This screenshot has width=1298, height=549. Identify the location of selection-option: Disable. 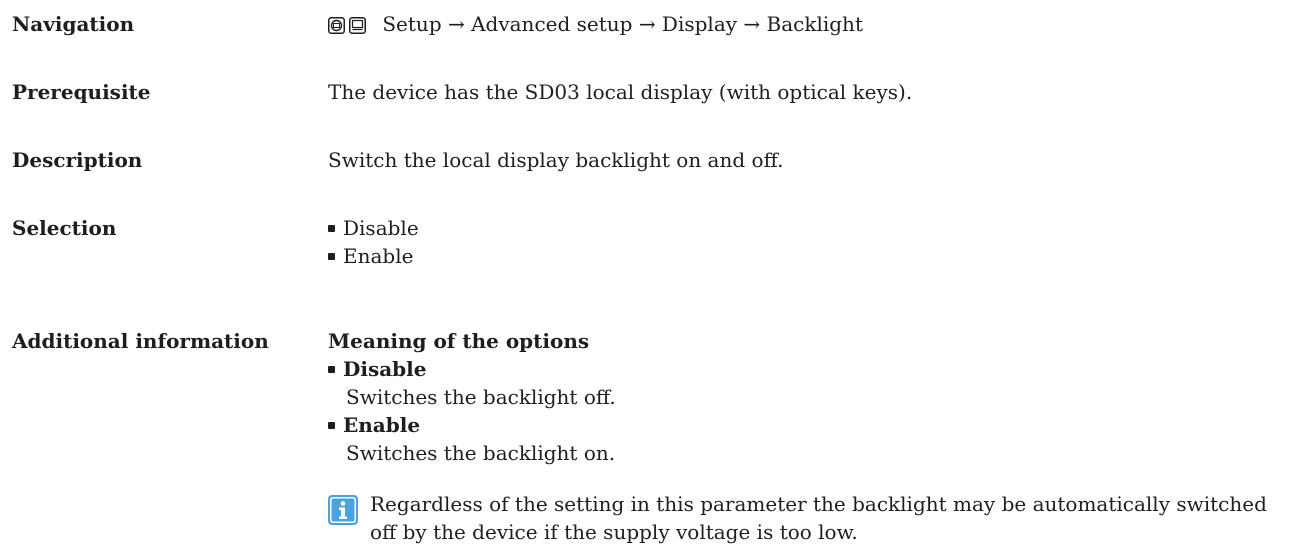
(373, 228).